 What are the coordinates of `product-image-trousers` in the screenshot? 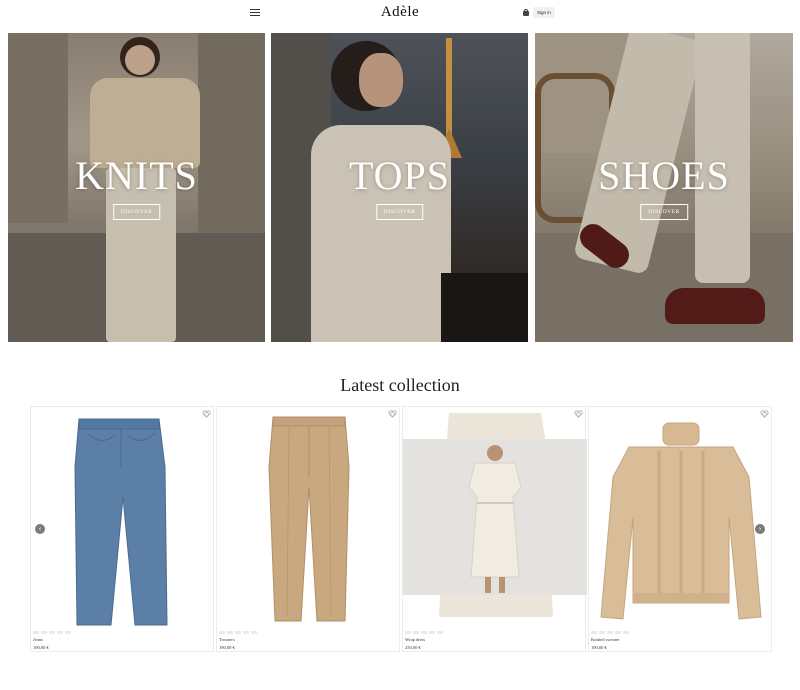 It's located at (309, 519).